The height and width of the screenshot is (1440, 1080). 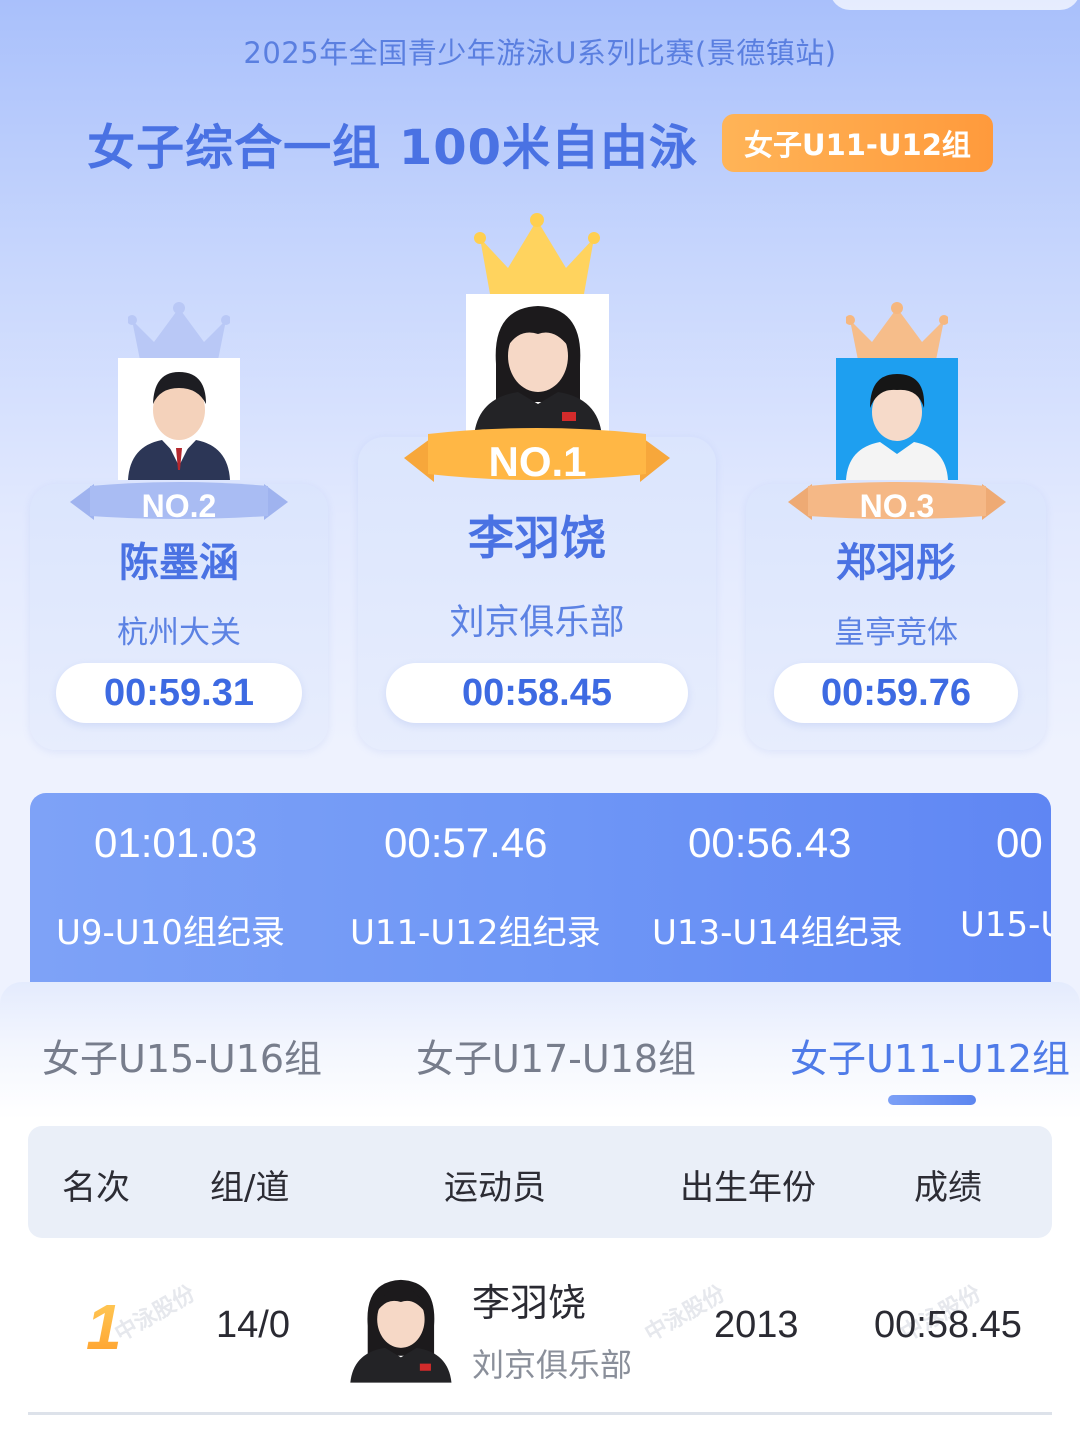 I want to click on rank-label: NO.3, so click(x=897, y=506).